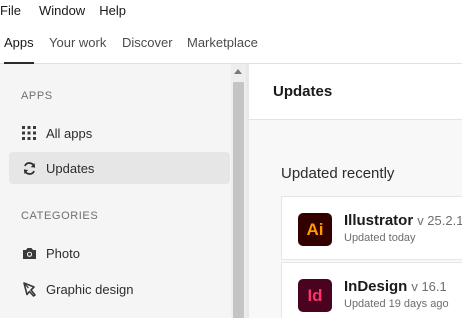 The image size is (462, 318). Describe the element at coordinates (37, 96) in the screenshot. I see `sidebar-section-apps: APPS` at that location.